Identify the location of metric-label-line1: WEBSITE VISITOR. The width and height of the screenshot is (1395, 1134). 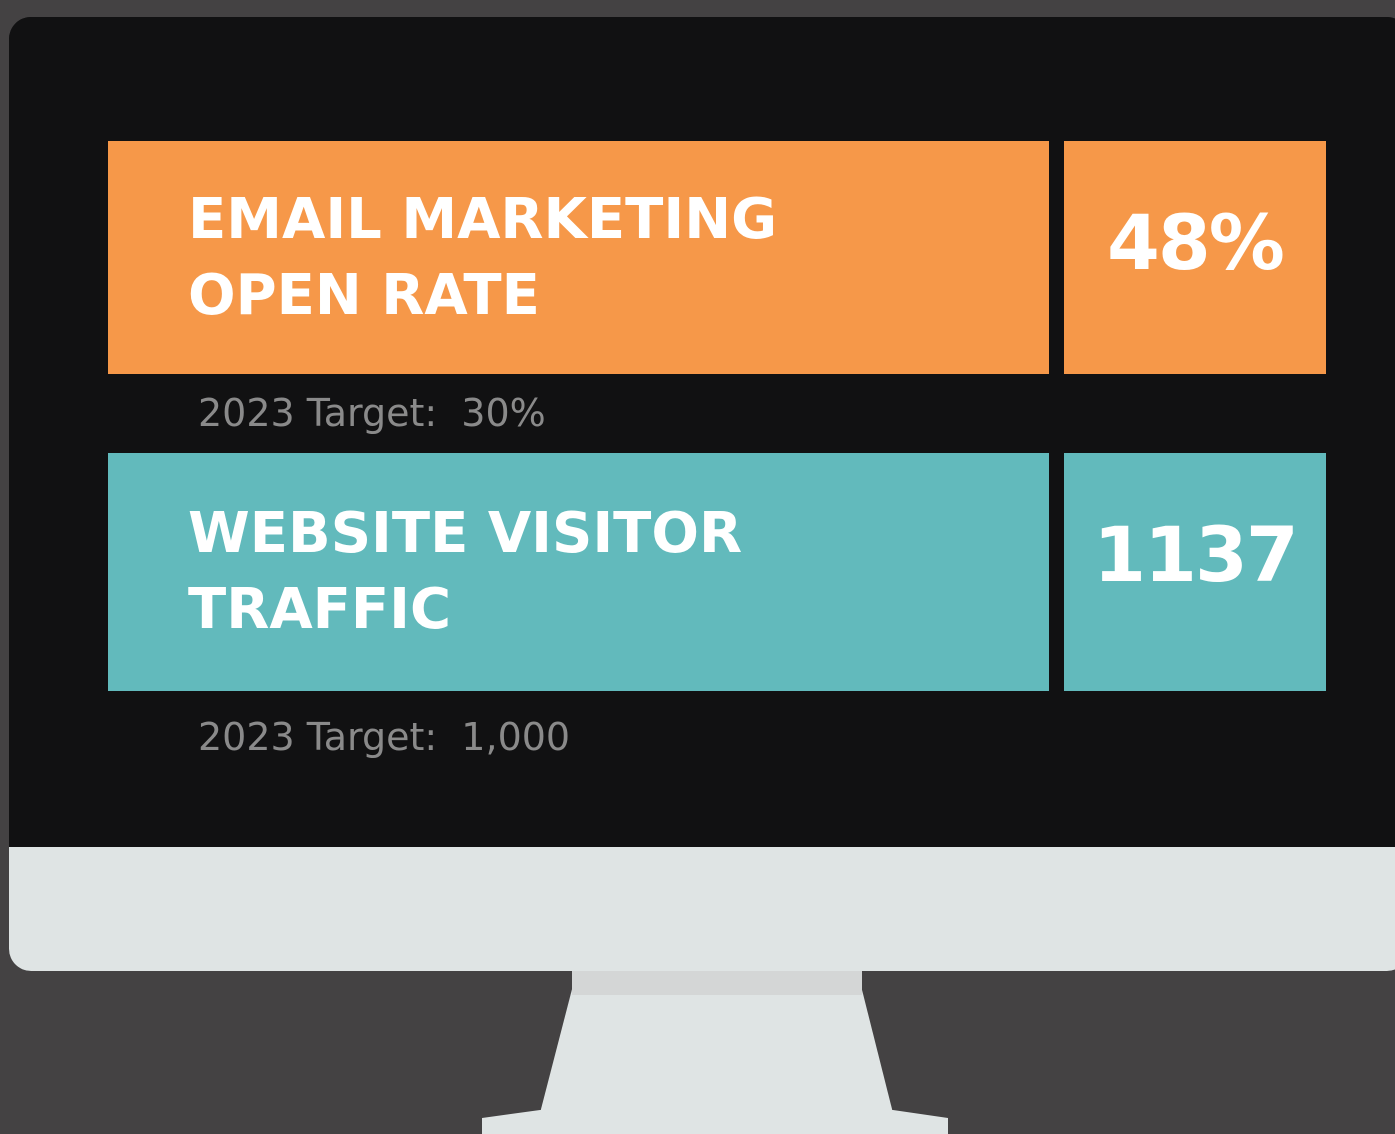
(465, 533).